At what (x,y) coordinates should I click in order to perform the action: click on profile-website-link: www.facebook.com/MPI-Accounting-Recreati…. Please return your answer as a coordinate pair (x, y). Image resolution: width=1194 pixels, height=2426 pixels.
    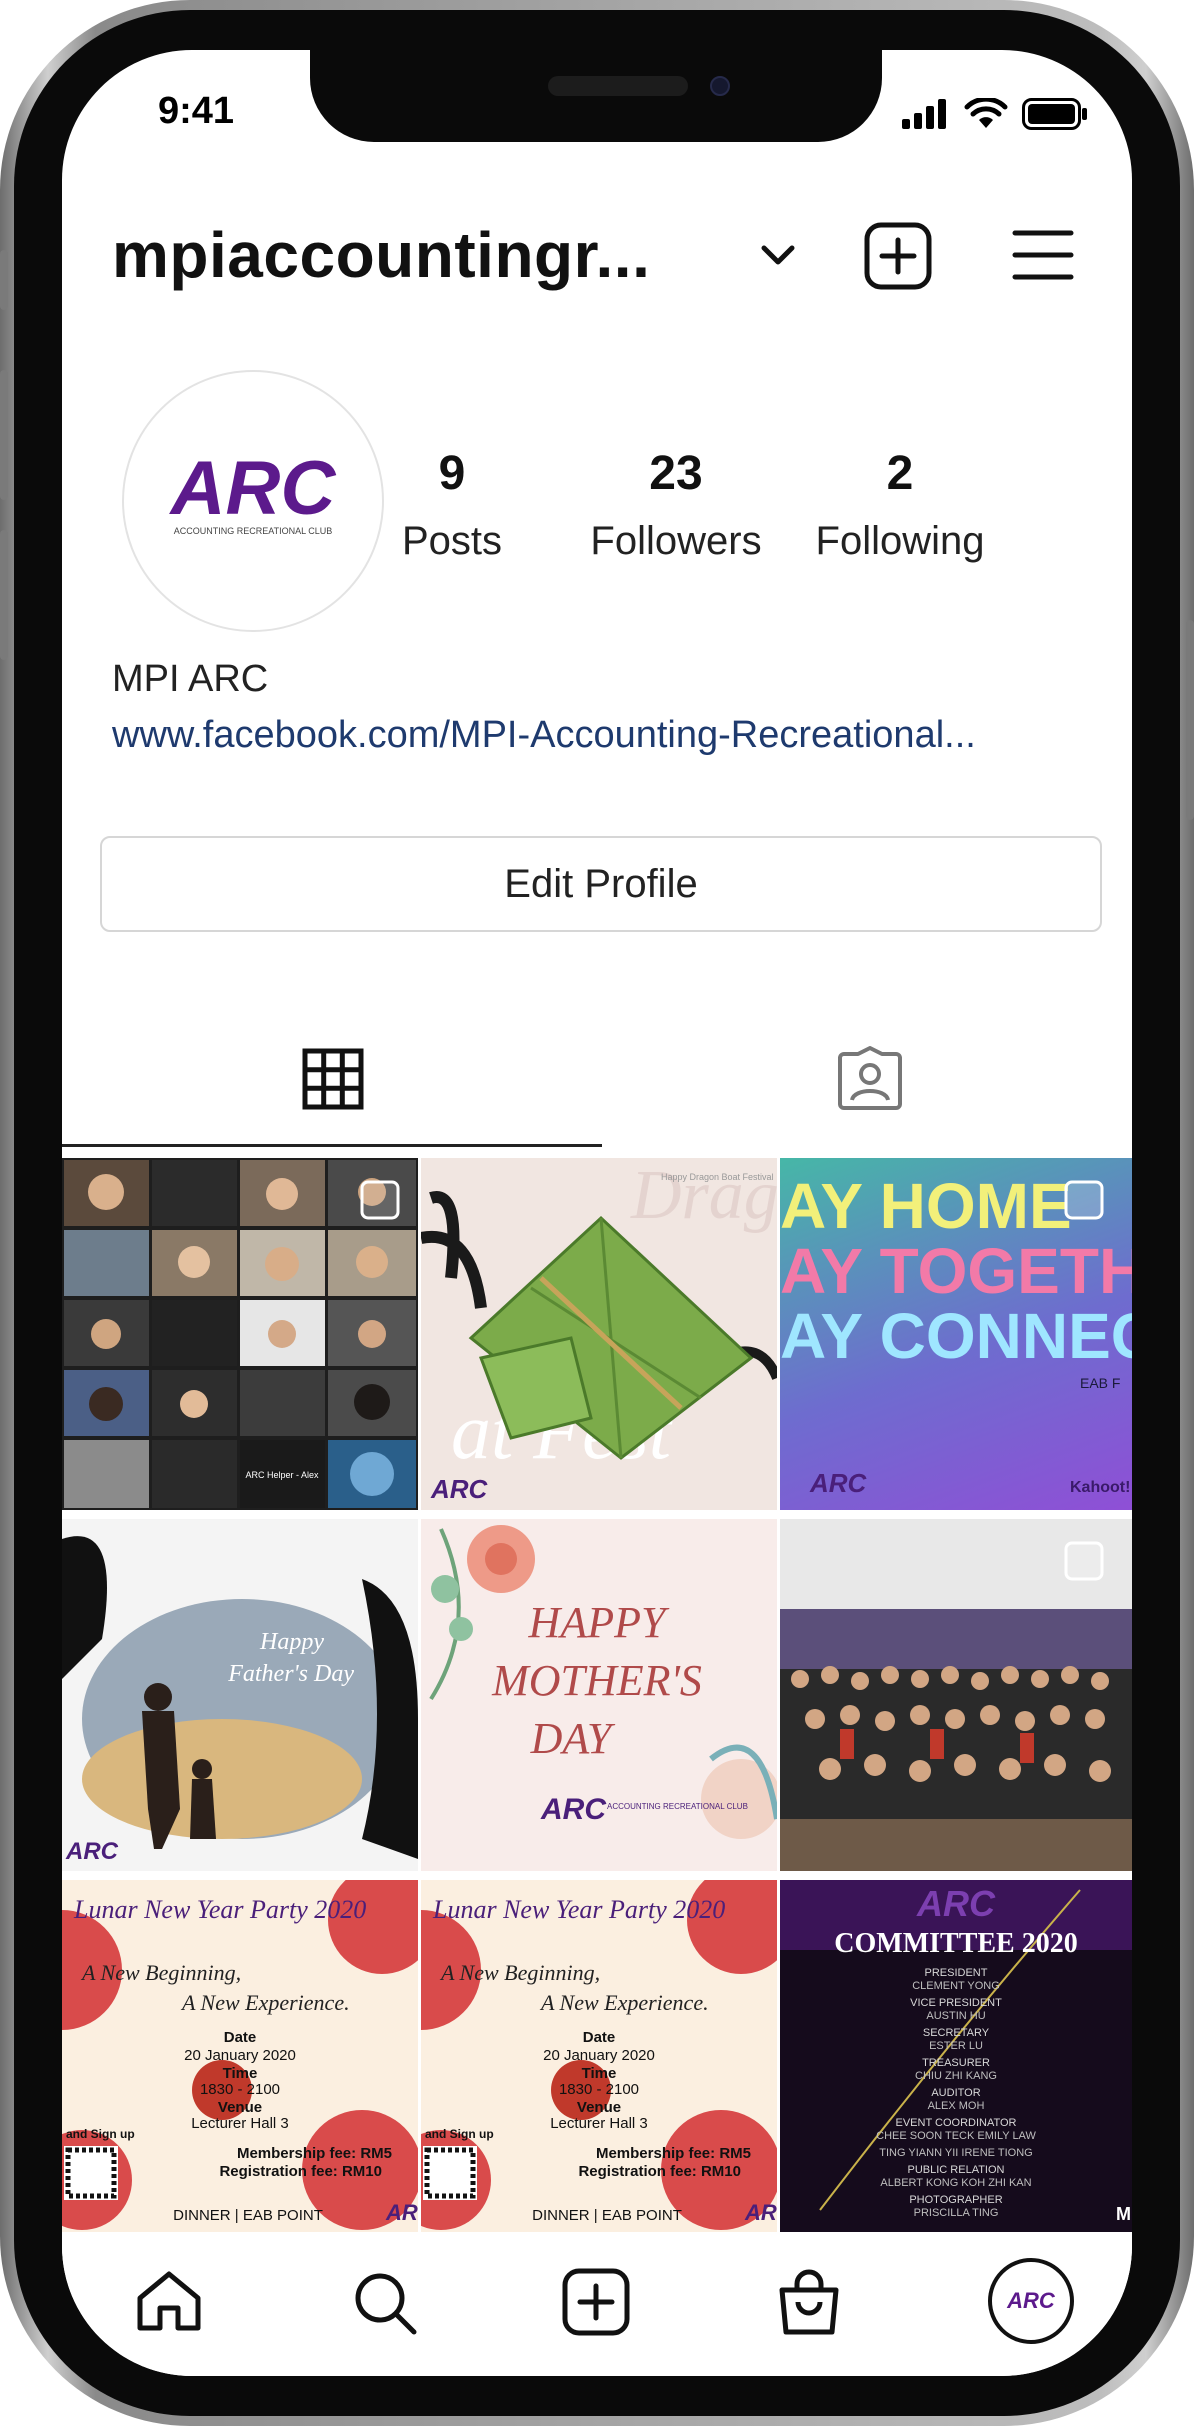
    Looking at the image, I should click on (544, 735).